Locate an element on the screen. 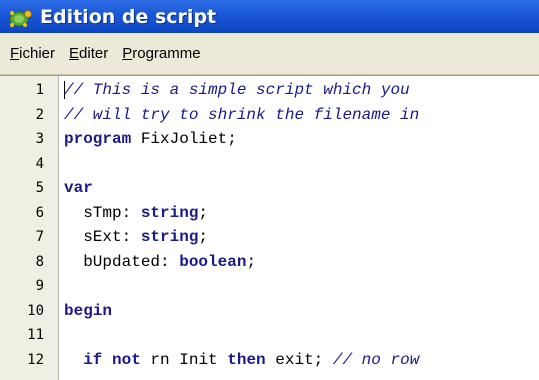 The image size is (539, 380). menu-programme-mnemonic: P is located at coordinates (127, 53).